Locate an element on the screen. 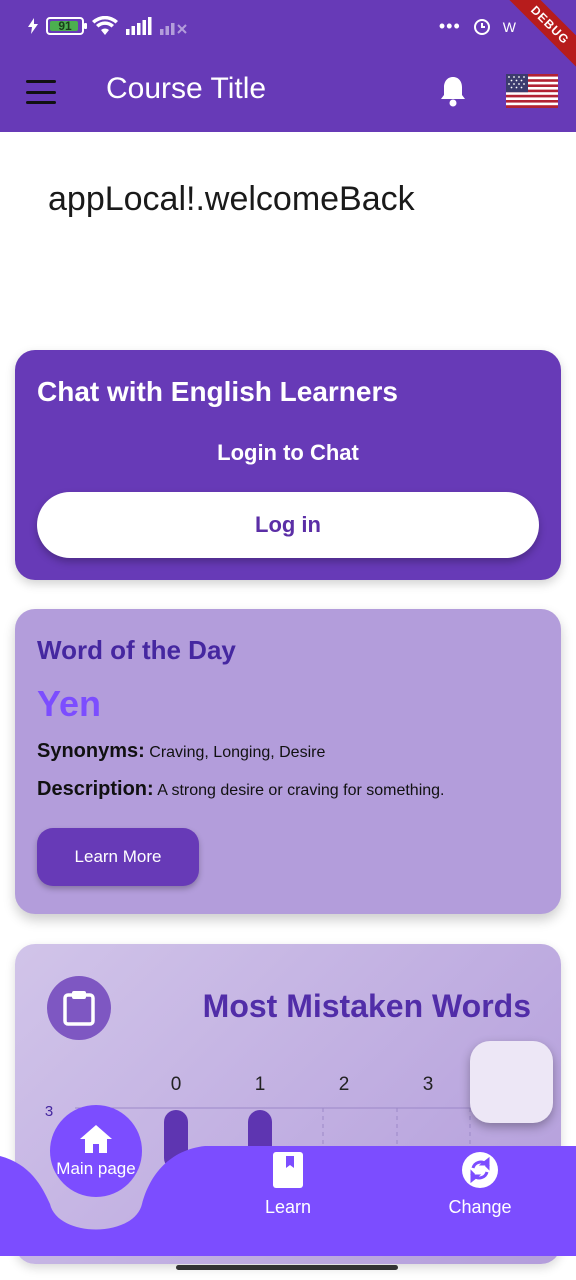  nav-item-learn: Learn is located at coordinates (288, 1184).